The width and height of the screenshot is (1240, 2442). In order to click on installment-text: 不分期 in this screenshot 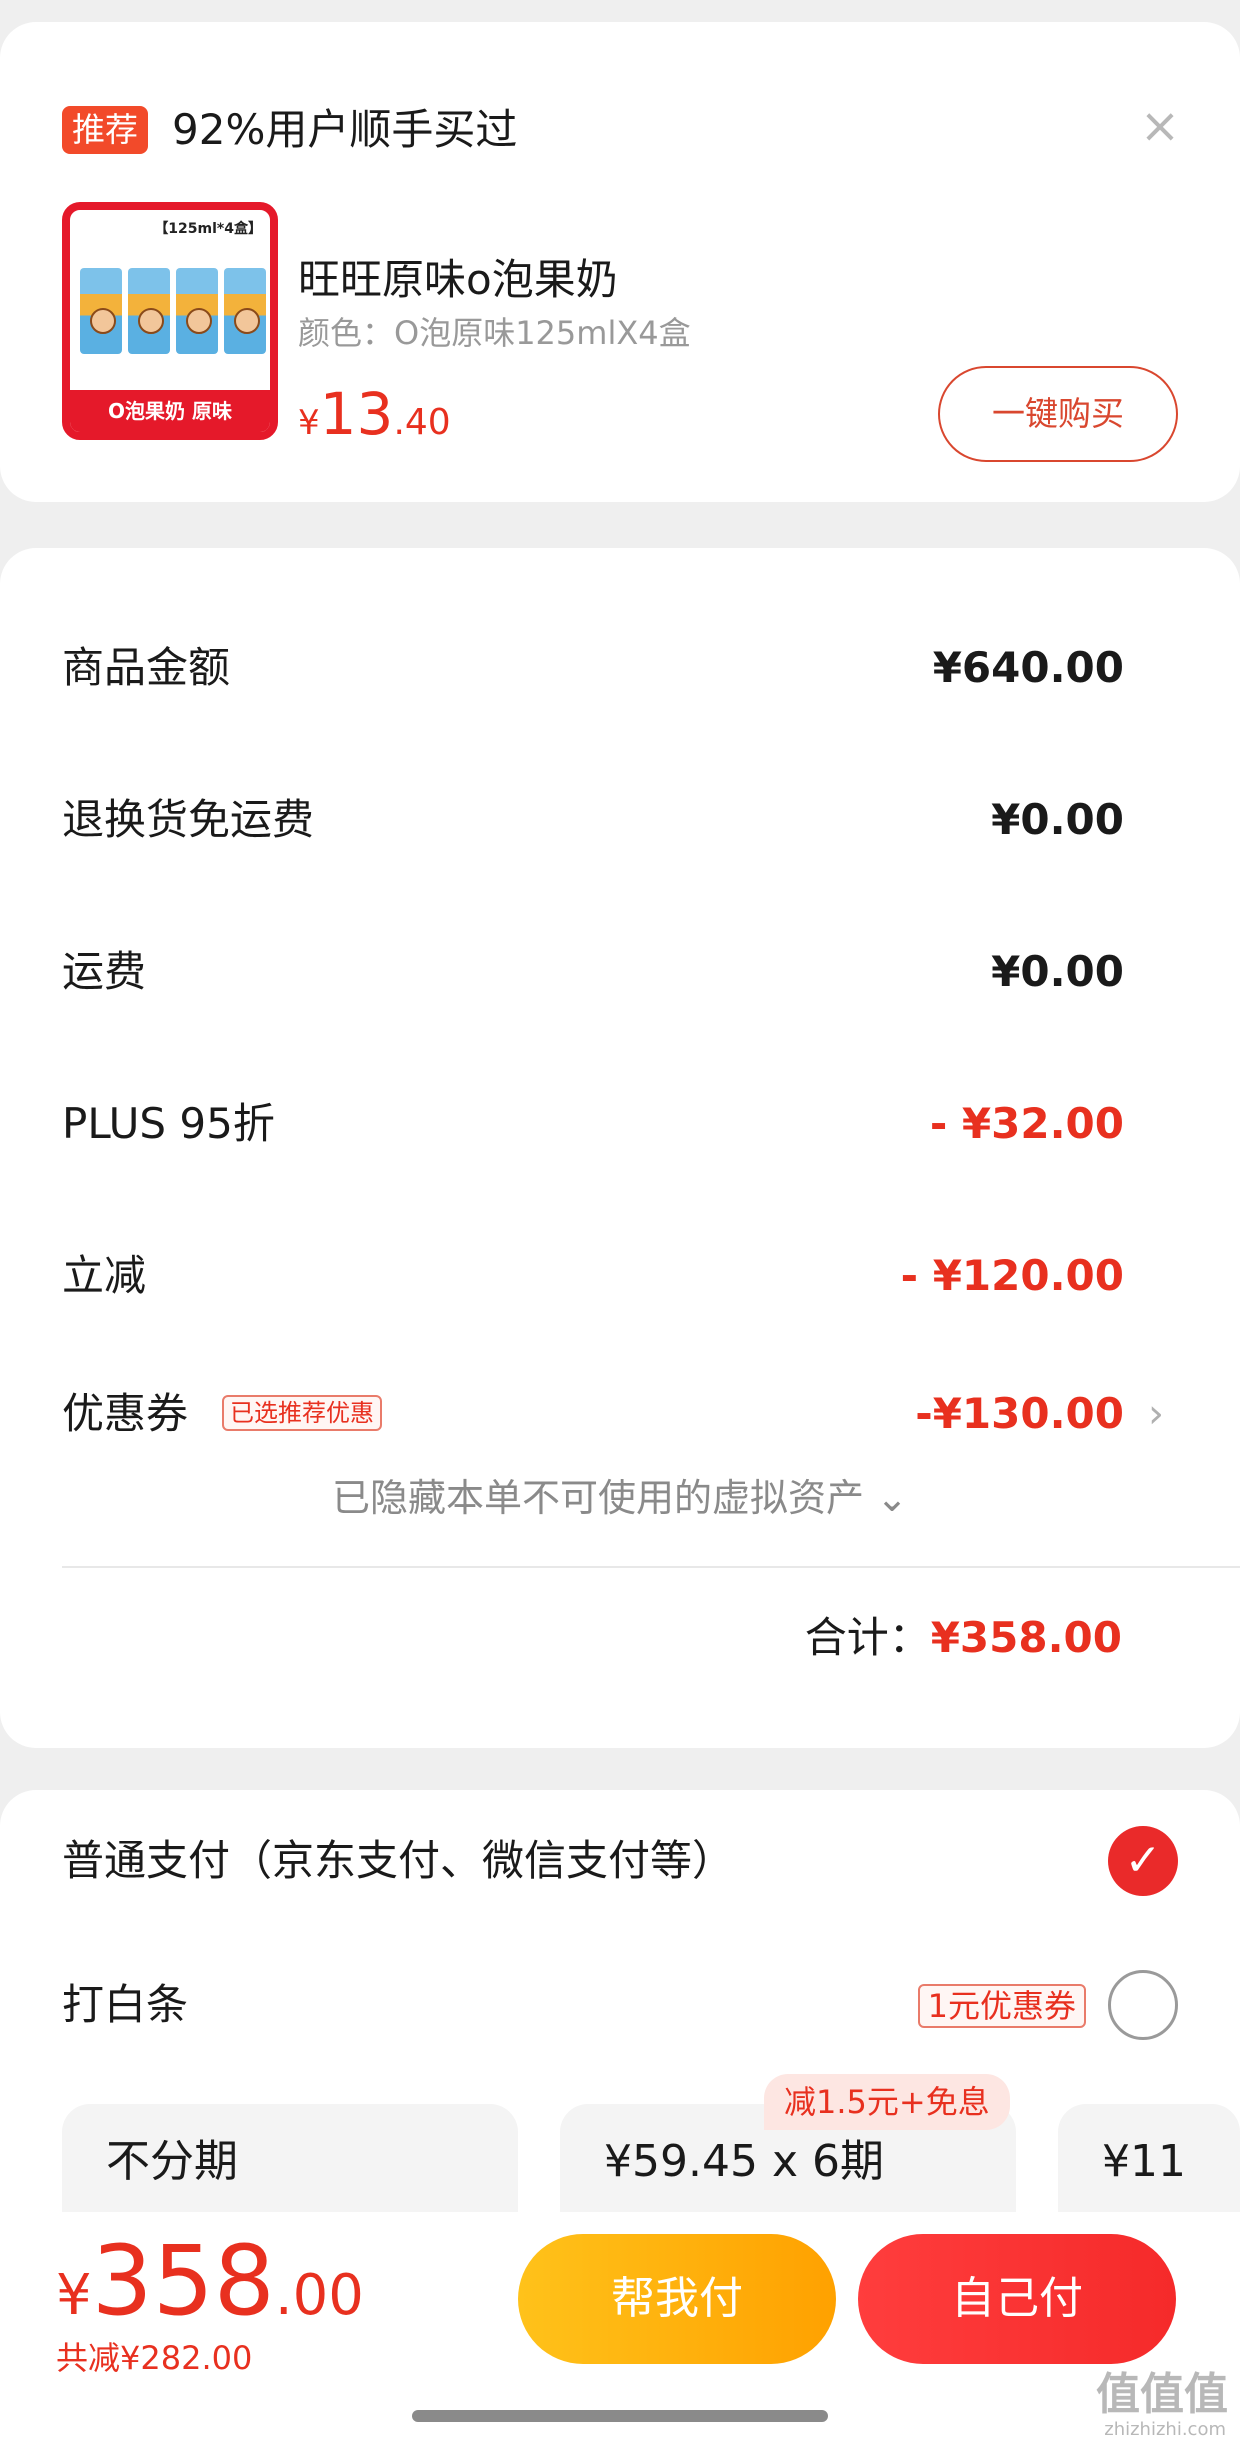, I will do `click(172, 2161)`.